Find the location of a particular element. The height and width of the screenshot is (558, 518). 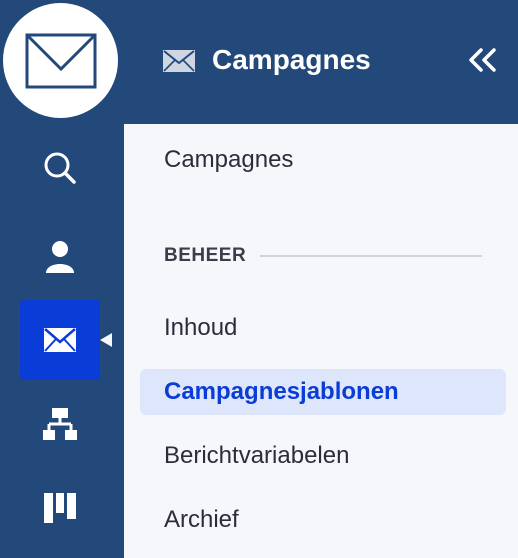

nav-item-campagnes: Campagnes is located at coordinates (323, 160).